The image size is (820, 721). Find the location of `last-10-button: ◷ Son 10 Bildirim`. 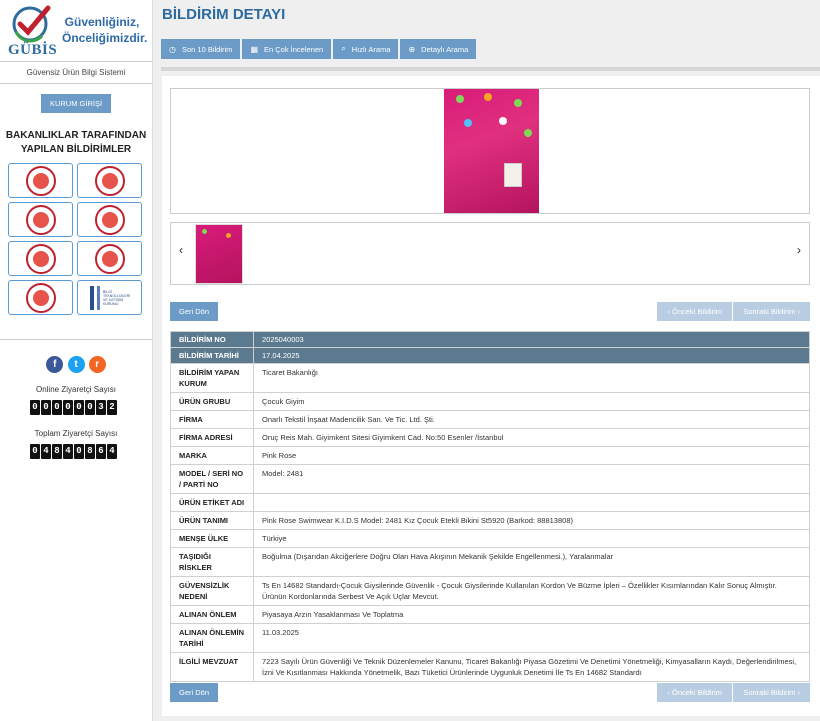

last-10-button: ◷ Son 10 Bildirim is located at coordinates (201, 49).